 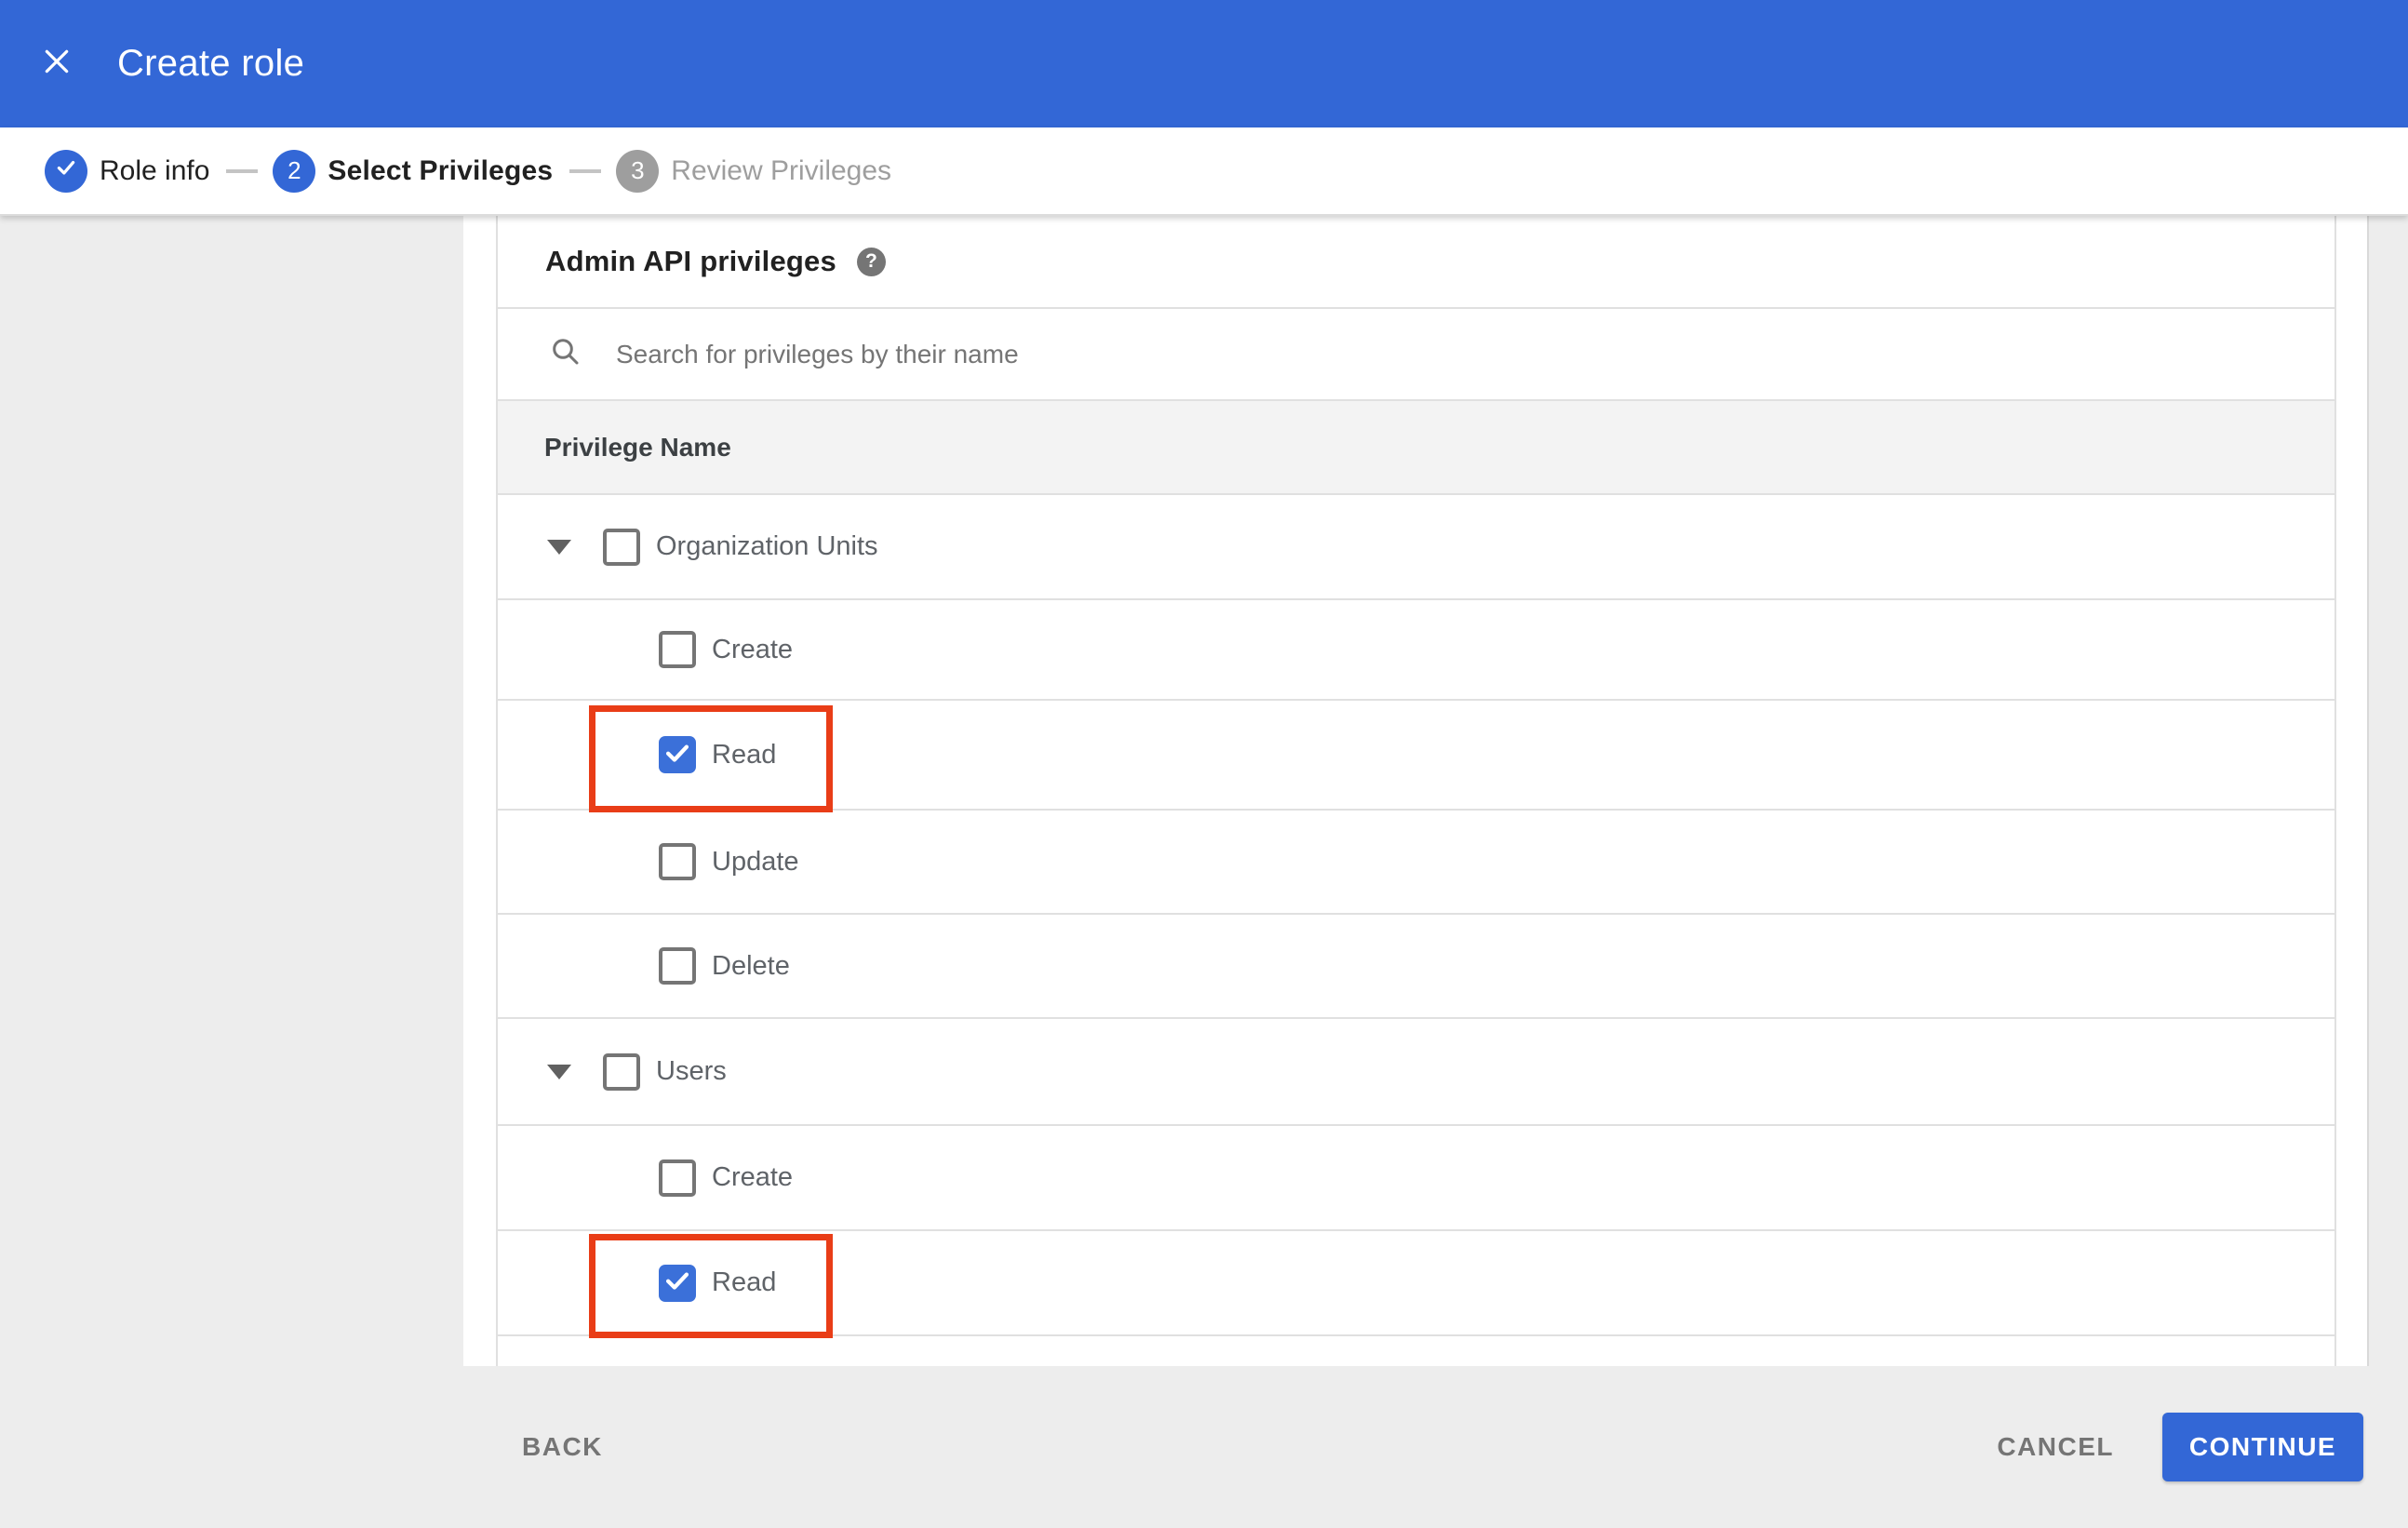 I want to click on privilege-row-users-read: Read, so click(x=1416, y=1282).